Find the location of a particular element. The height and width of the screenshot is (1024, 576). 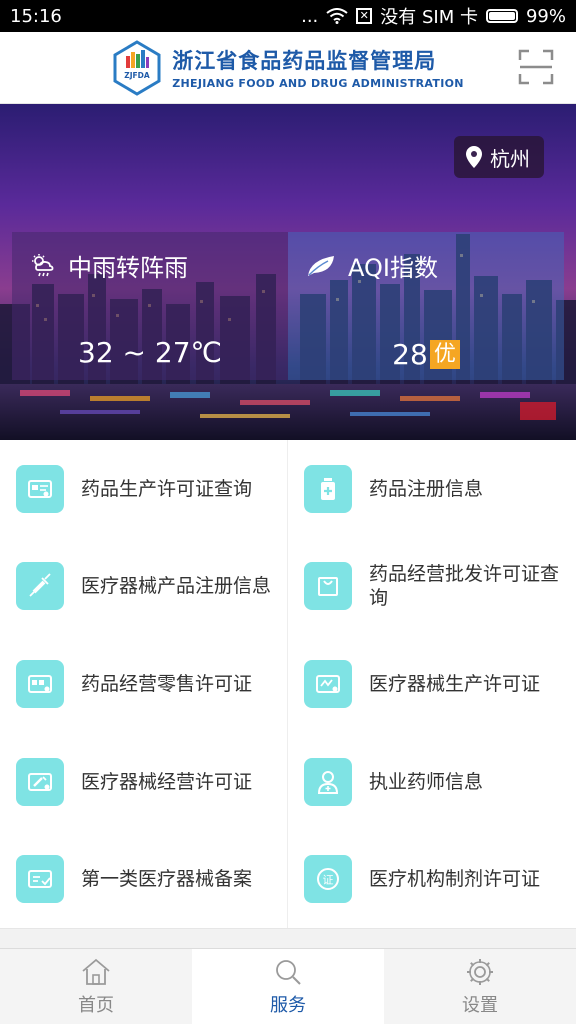

tab-label: 首页 is located at coordinates (96, 1005).